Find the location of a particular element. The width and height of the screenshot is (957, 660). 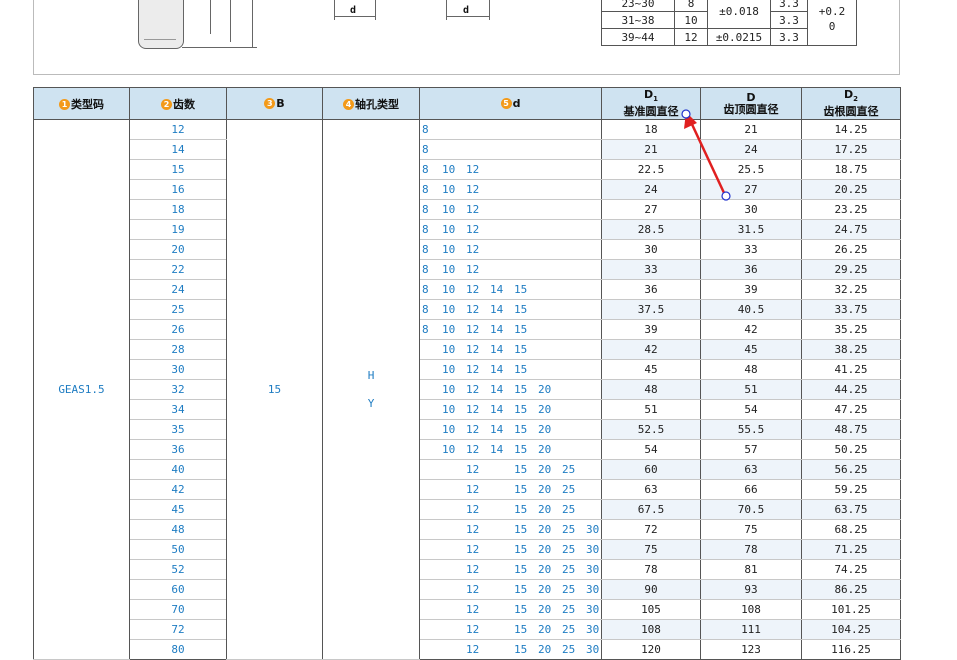

teeth-cell: 19 is located at coordinates (178, 229).